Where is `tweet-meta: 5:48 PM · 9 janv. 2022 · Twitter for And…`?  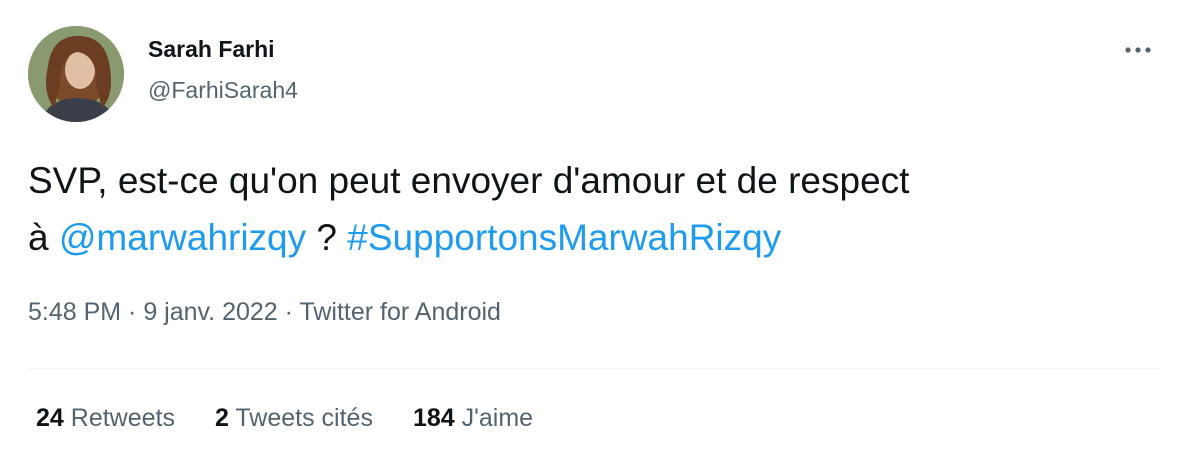
tweet-meta: 5:48 PM · 9 janv. 2022 · Twitter for And… is located at coordinates (264, 312).